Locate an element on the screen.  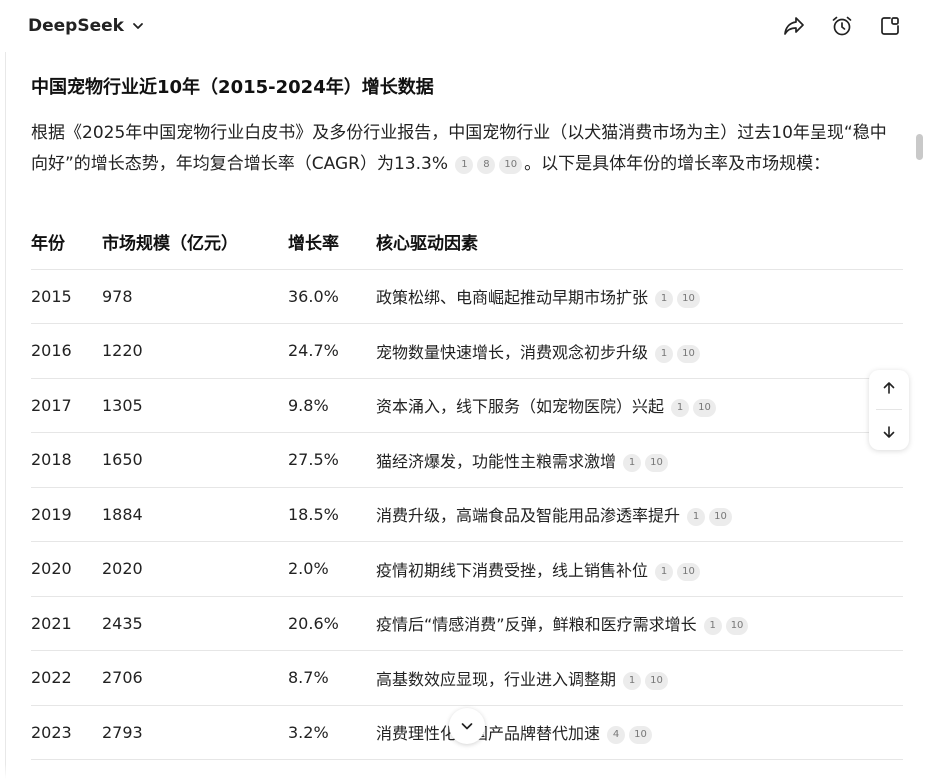
new-chat-button is located at coordinates (890, 26).